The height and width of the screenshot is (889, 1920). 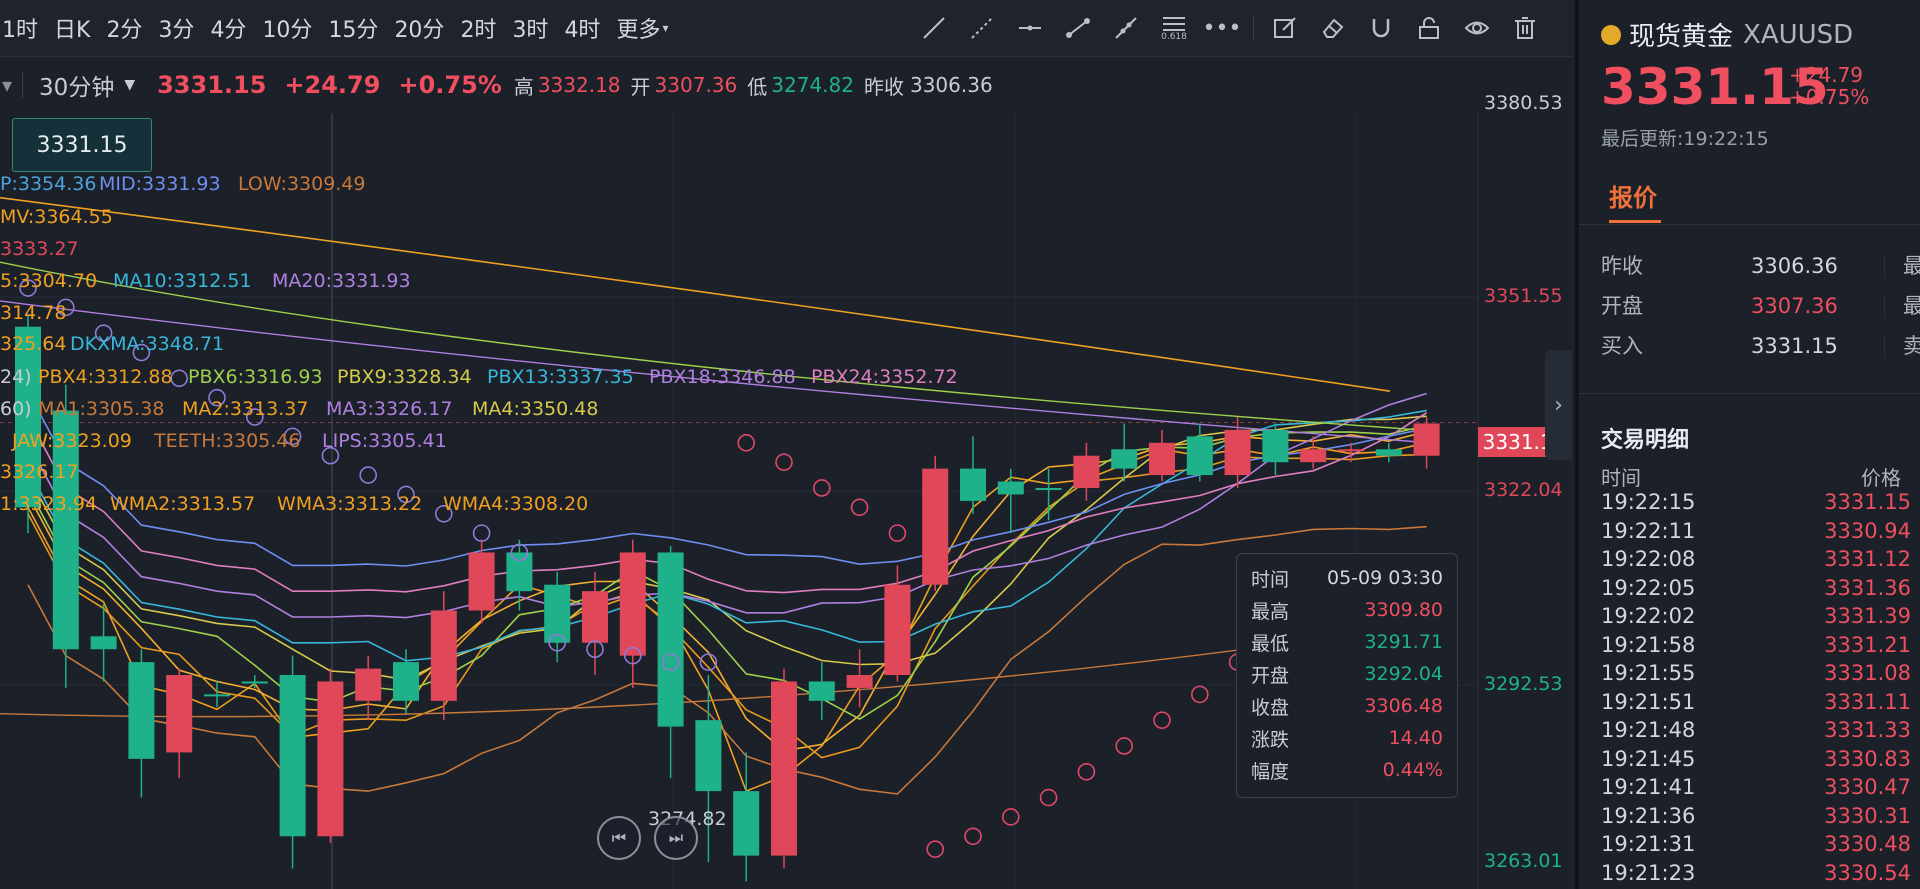 I want to click on fibonacci-icon: 0.618, so click(x=1174, y=28).